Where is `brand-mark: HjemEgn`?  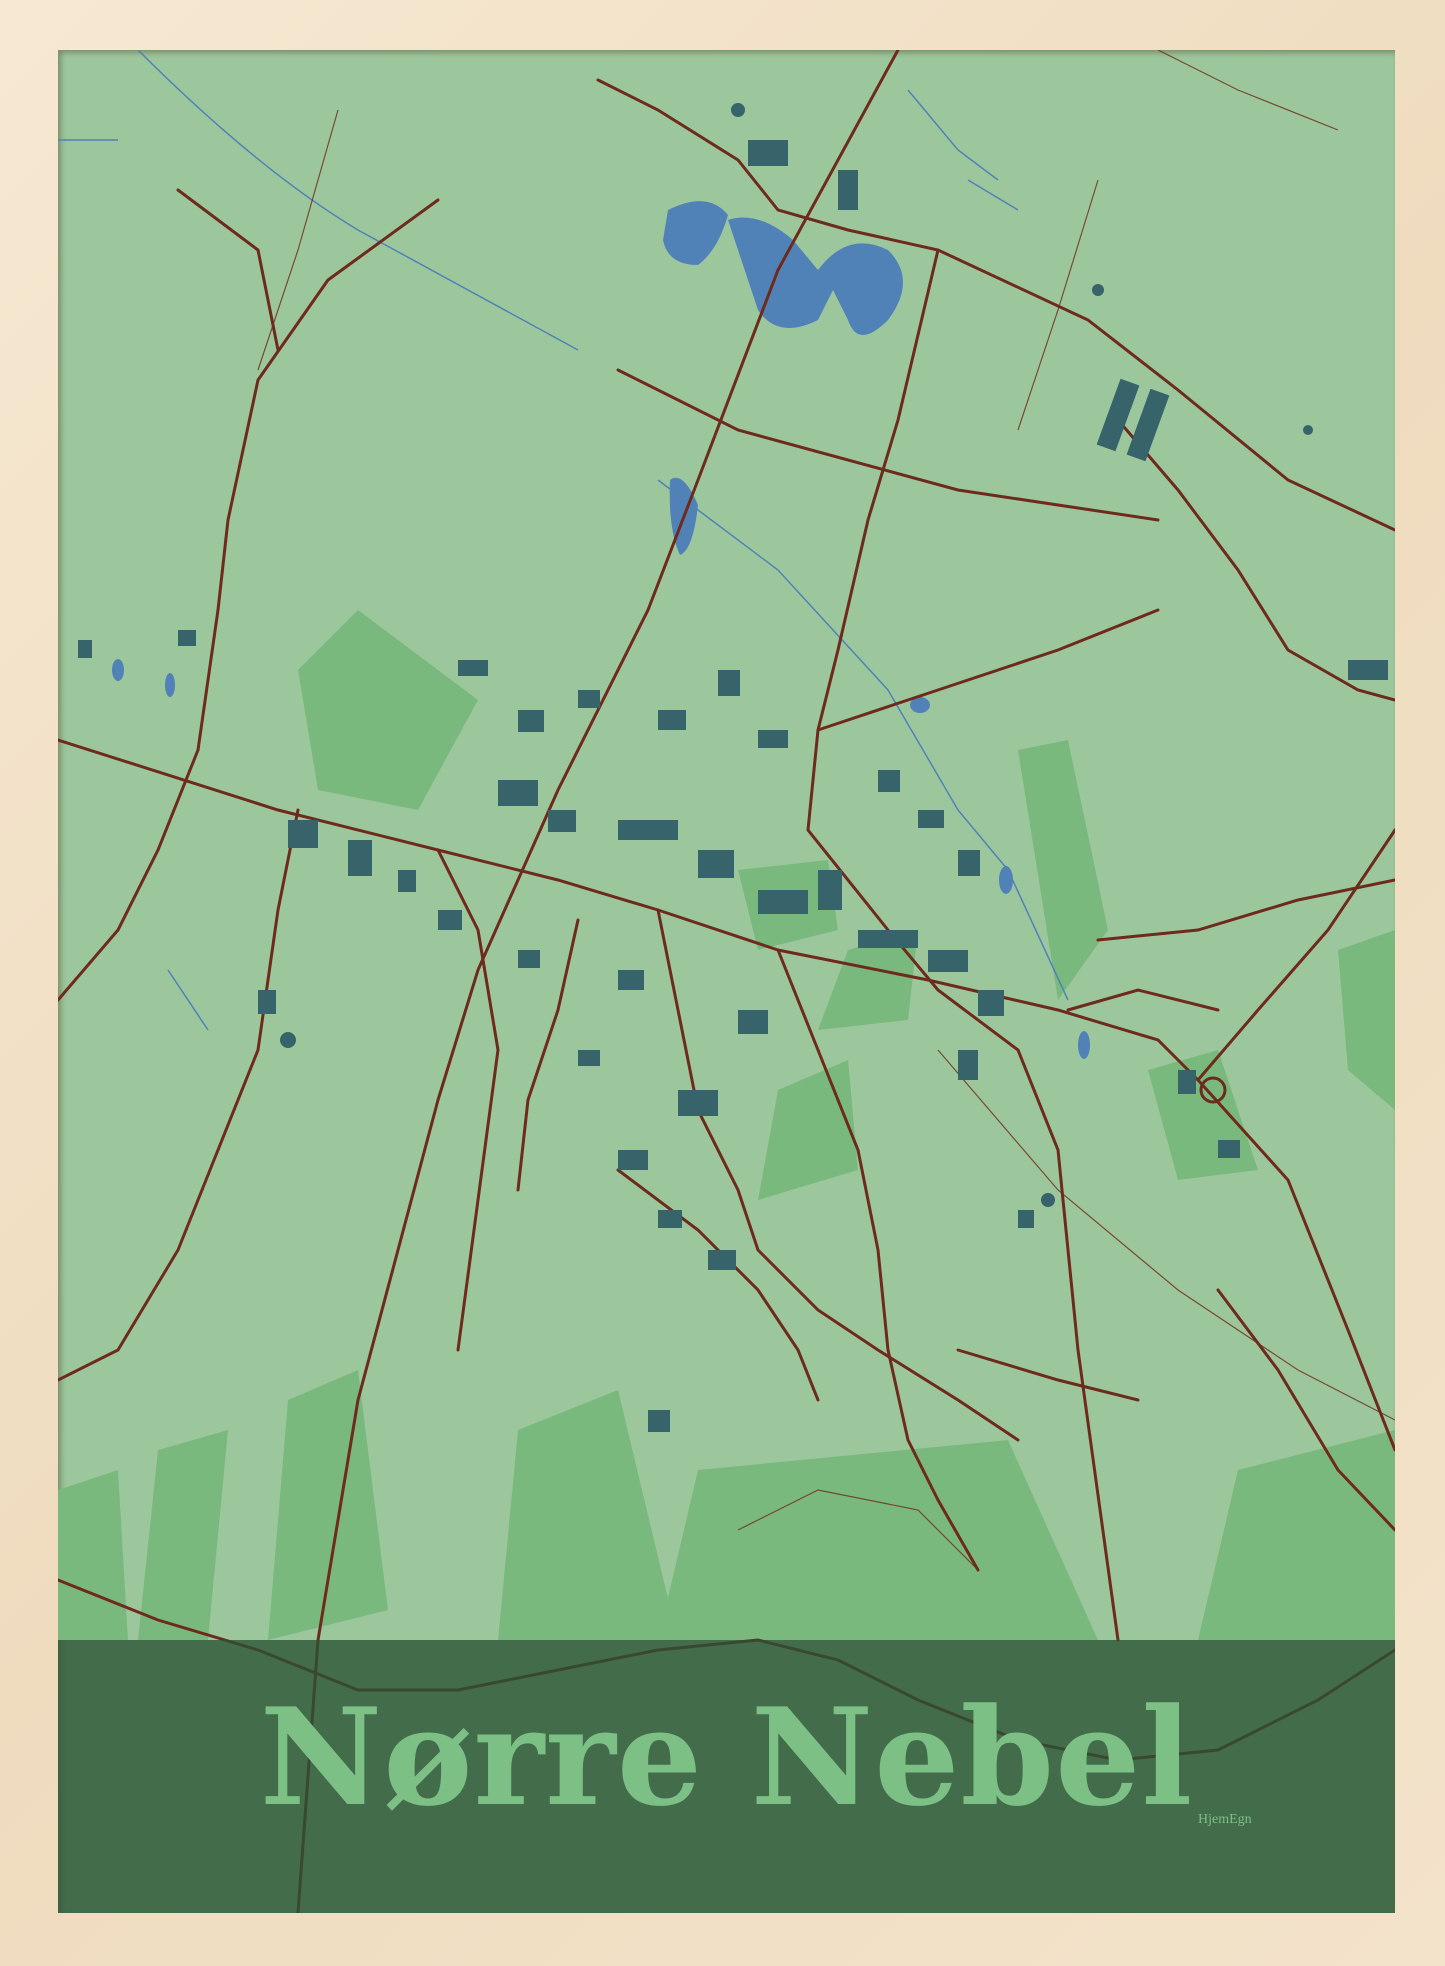 brand-mark: HjemEgn is located at coordinates (1225, 1819).